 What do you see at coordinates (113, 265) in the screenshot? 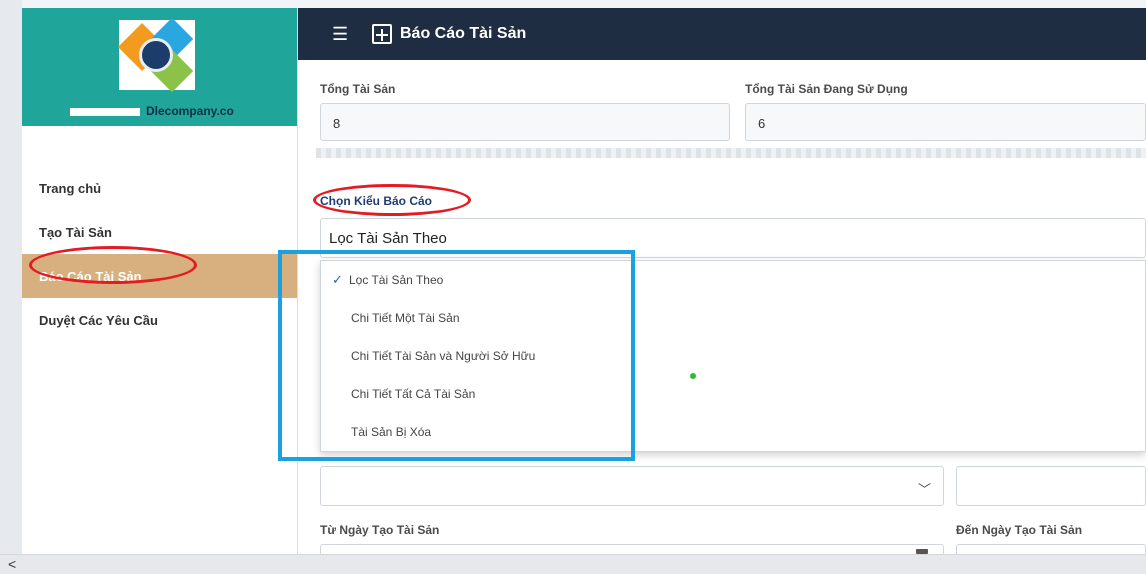
I see `annotation-ellipse-report-nav` at bounding box center [113, 265].